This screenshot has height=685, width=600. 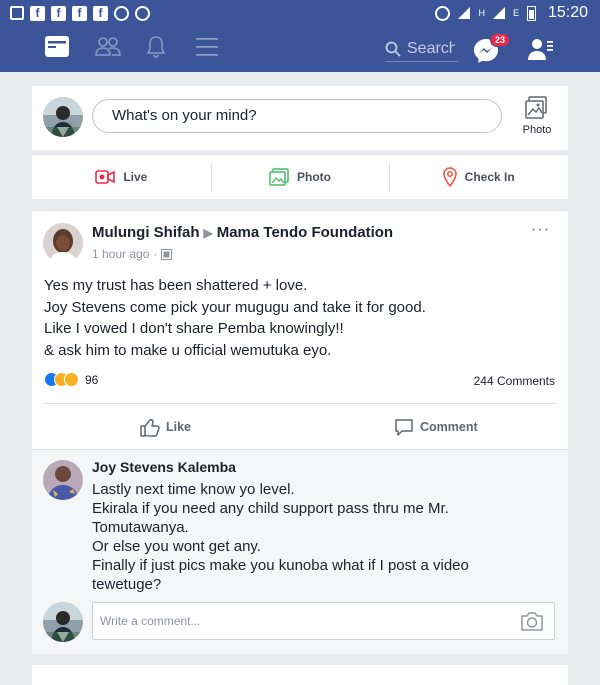 What do you see at coordinates (531, 13) in the screenshot?
I see `battery-icon` at bounding box center [531, 13].